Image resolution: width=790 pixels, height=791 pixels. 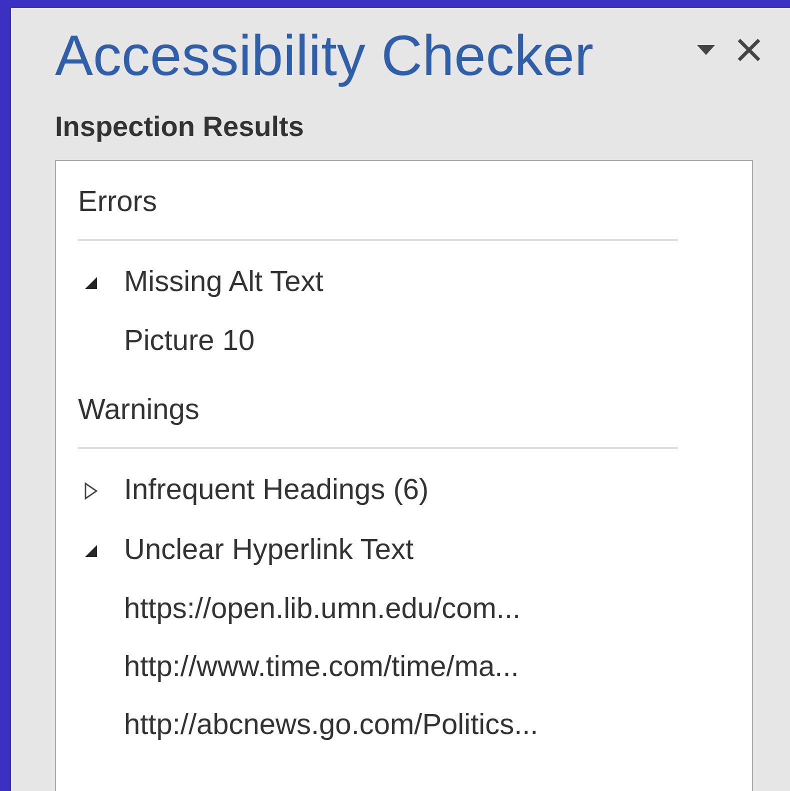 I want to click on pane-title: Accessibility Checker, so click(x=324, y=56).